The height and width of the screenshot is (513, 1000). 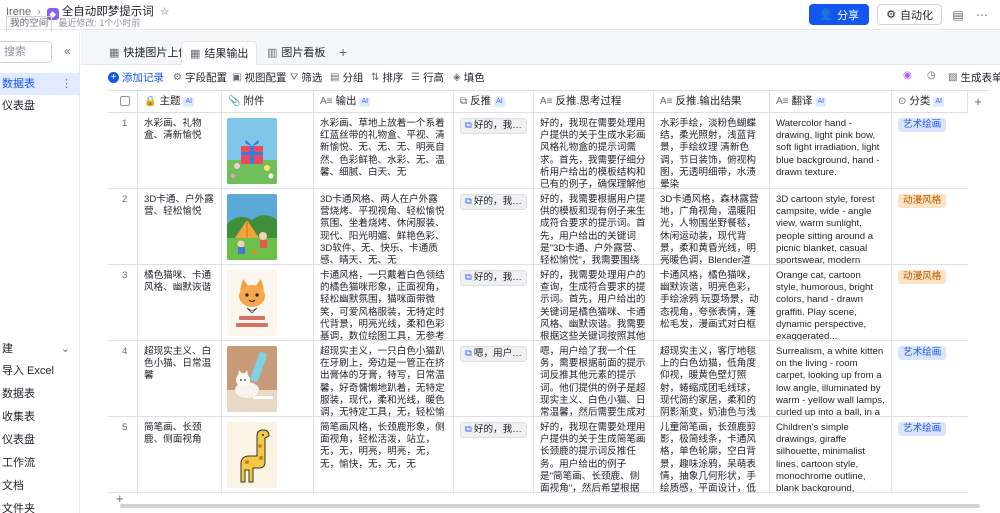 What do you see at coordinates (259, 77) in the screenshot?
I see `view-config-button: ▣ 视图配置` at bounding box center [259, 77].